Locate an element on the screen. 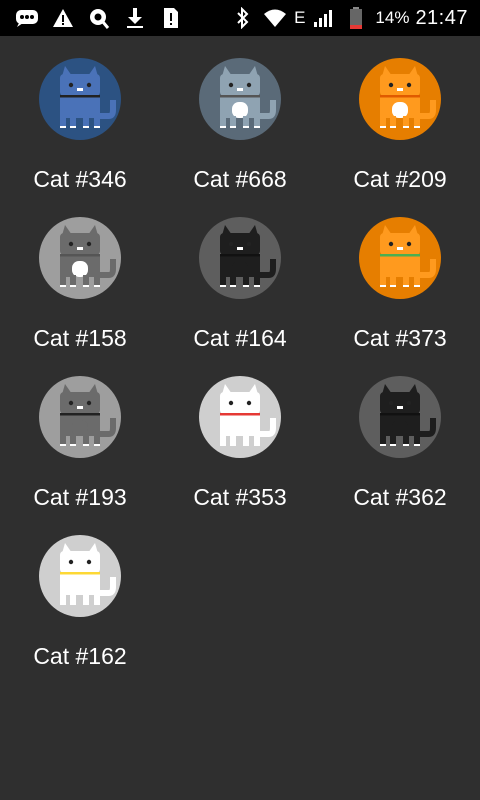  notification-icons is located at coordinates (92, 18).